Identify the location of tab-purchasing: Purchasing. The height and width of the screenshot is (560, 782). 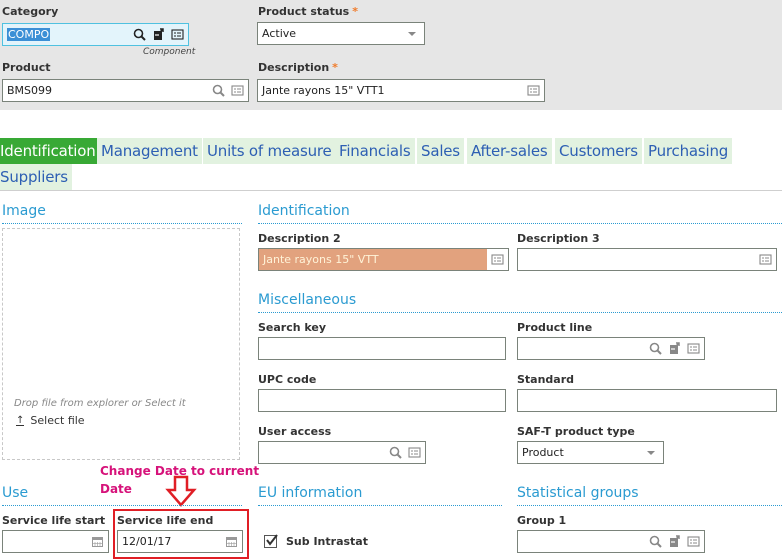
(688, 151).